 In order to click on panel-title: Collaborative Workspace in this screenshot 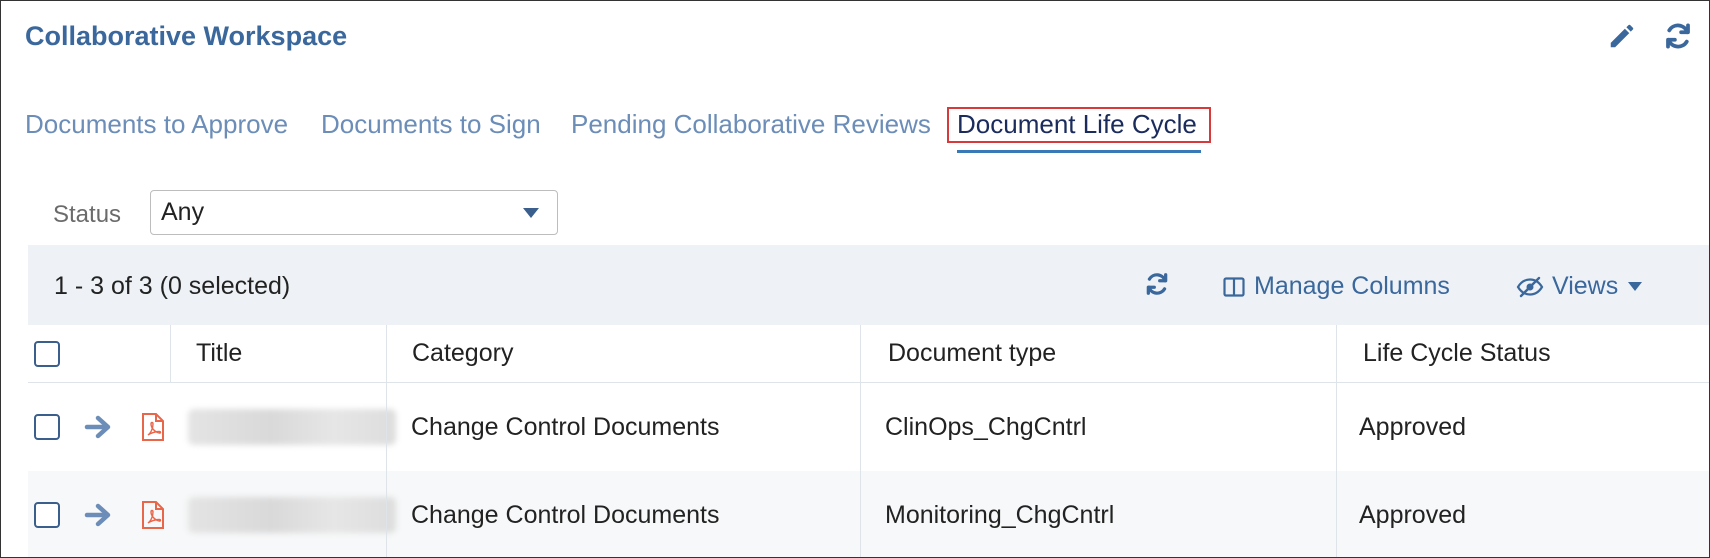, I will do `click(186, 36)`.